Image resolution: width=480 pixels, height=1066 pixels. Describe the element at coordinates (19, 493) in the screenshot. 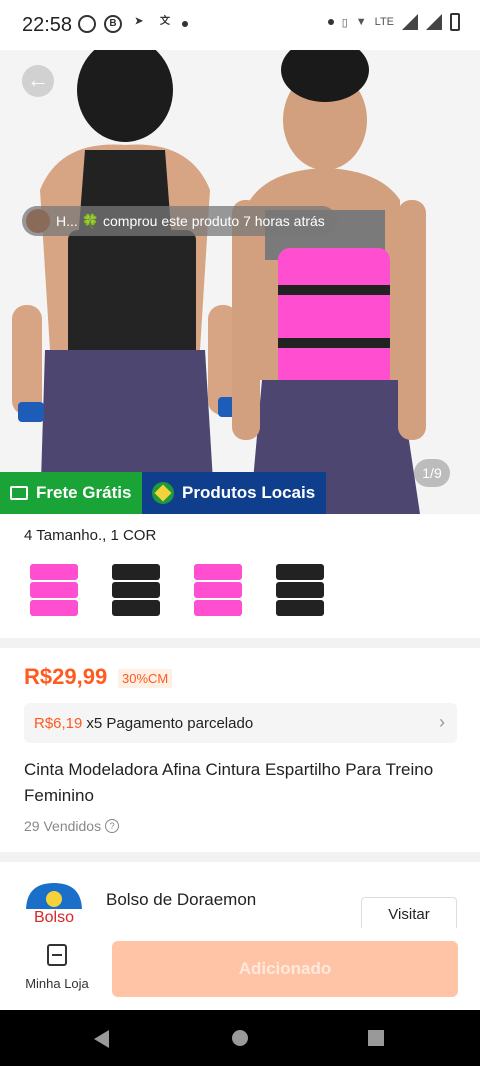

I see `truck-icon` at that location.